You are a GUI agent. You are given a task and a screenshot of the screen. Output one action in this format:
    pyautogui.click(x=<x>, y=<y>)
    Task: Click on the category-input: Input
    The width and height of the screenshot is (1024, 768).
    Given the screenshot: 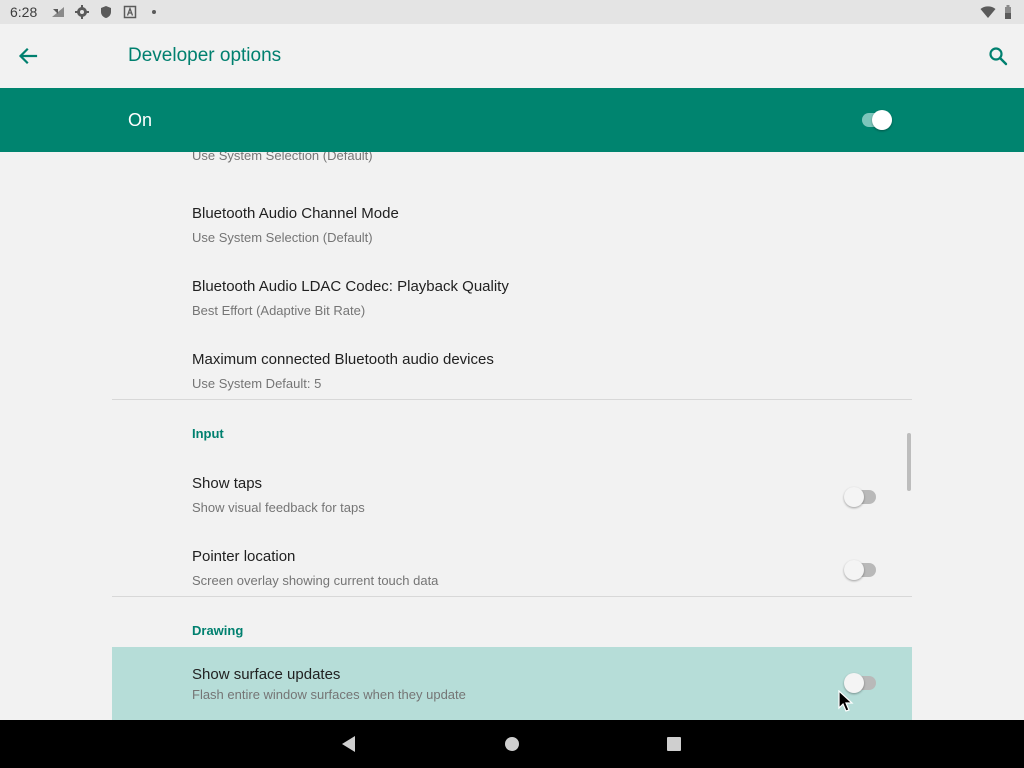 What is the action you would take?
    pyautogui.click(x=208, y=433)
    